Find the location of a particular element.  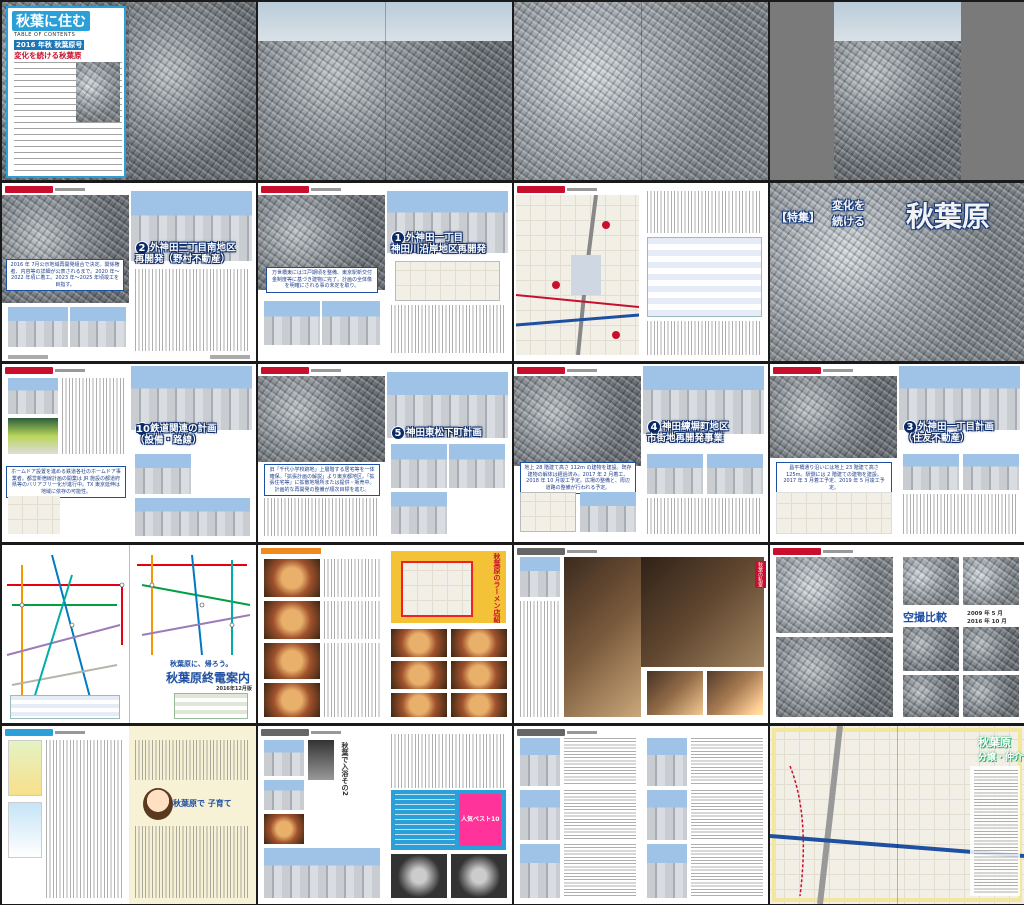

child-illustration is located at coordinates (158, 804).